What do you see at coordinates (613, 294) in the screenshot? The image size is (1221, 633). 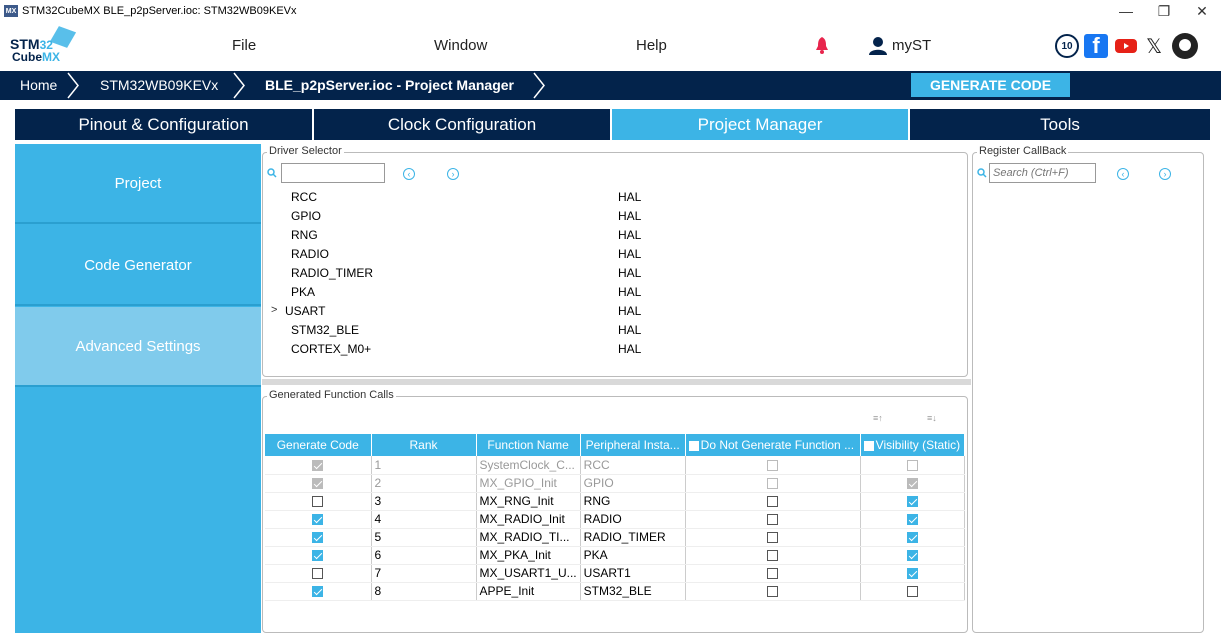 I see `list-item: PKA HAL` at bounding box center [613, 294].